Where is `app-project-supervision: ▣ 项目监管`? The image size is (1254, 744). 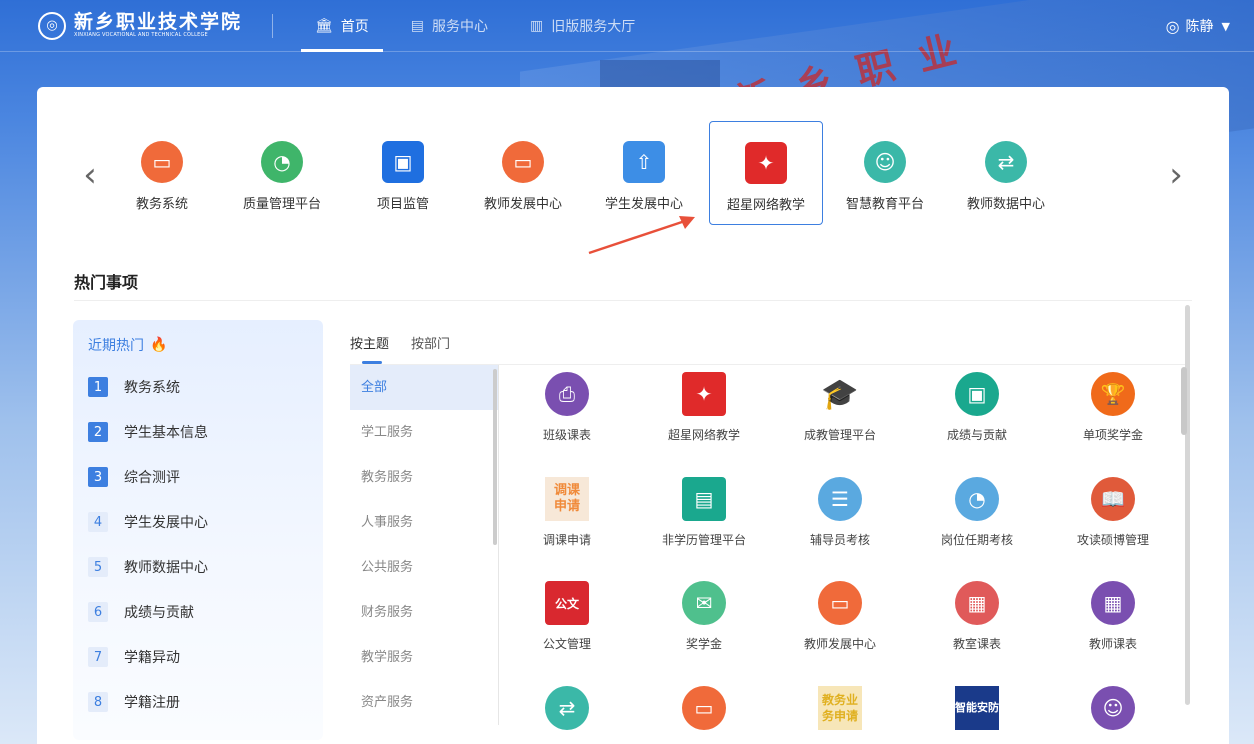
app-project-supervision: ▣ 项目监管 is located at coordinates (403, 173).